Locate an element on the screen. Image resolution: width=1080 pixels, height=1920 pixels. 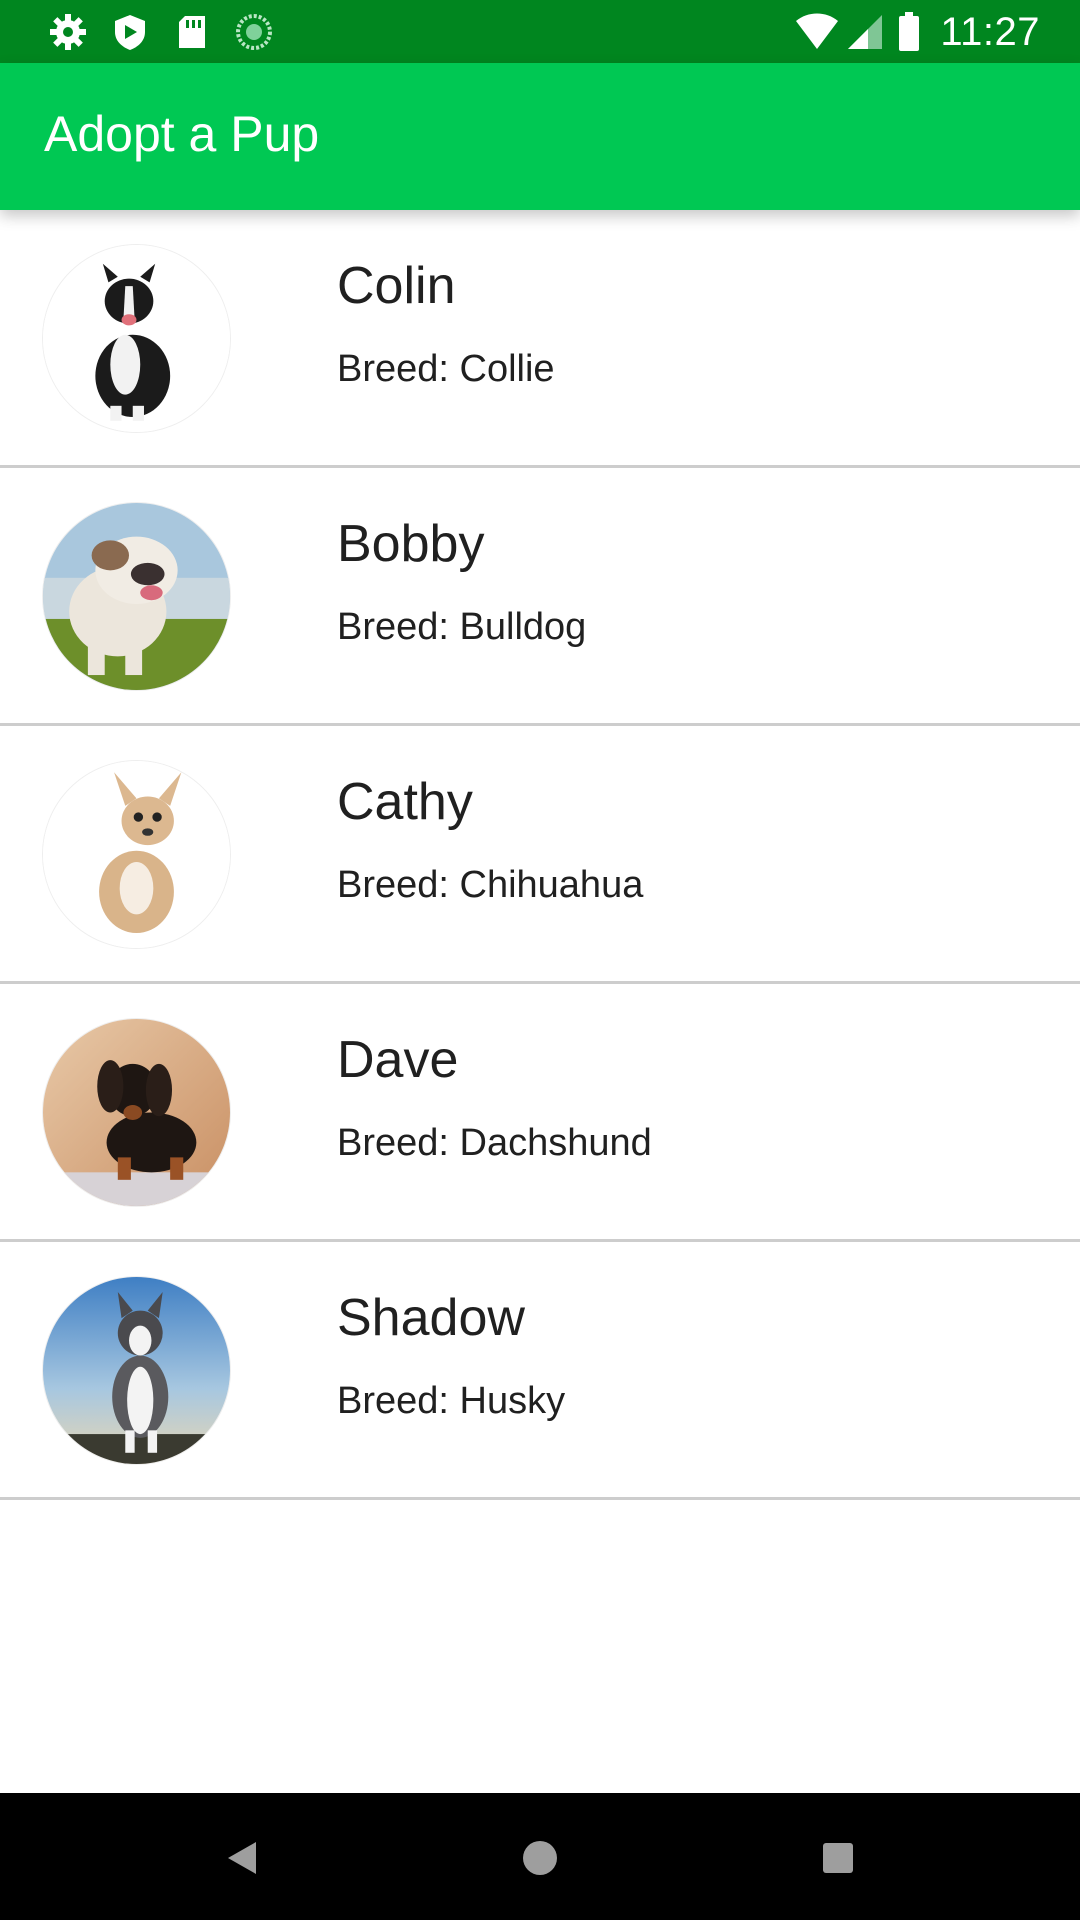
home-icon is located at coordinates (540, 1858).